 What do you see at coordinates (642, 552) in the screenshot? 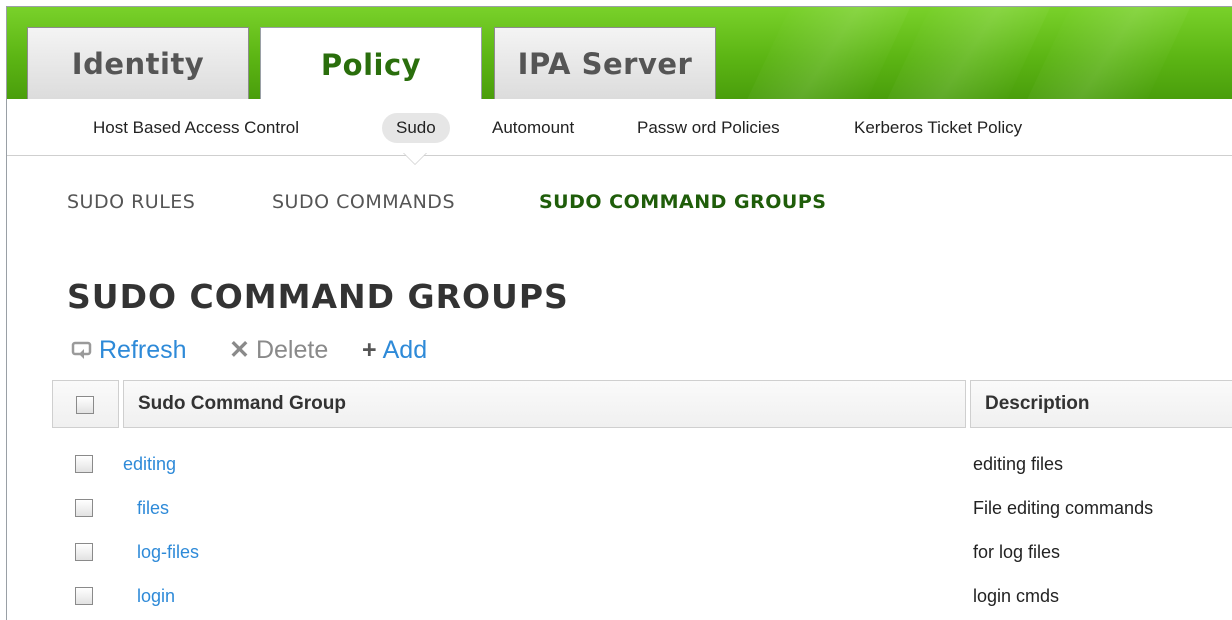
I see `table-row: log-files for log files` at bounding box center [642, 552].